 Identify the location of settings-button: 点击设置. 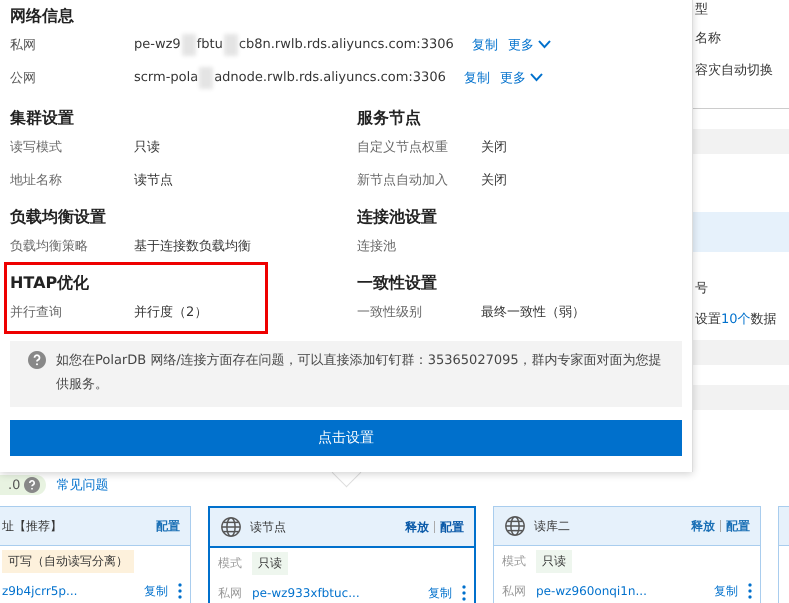
(346, 438).